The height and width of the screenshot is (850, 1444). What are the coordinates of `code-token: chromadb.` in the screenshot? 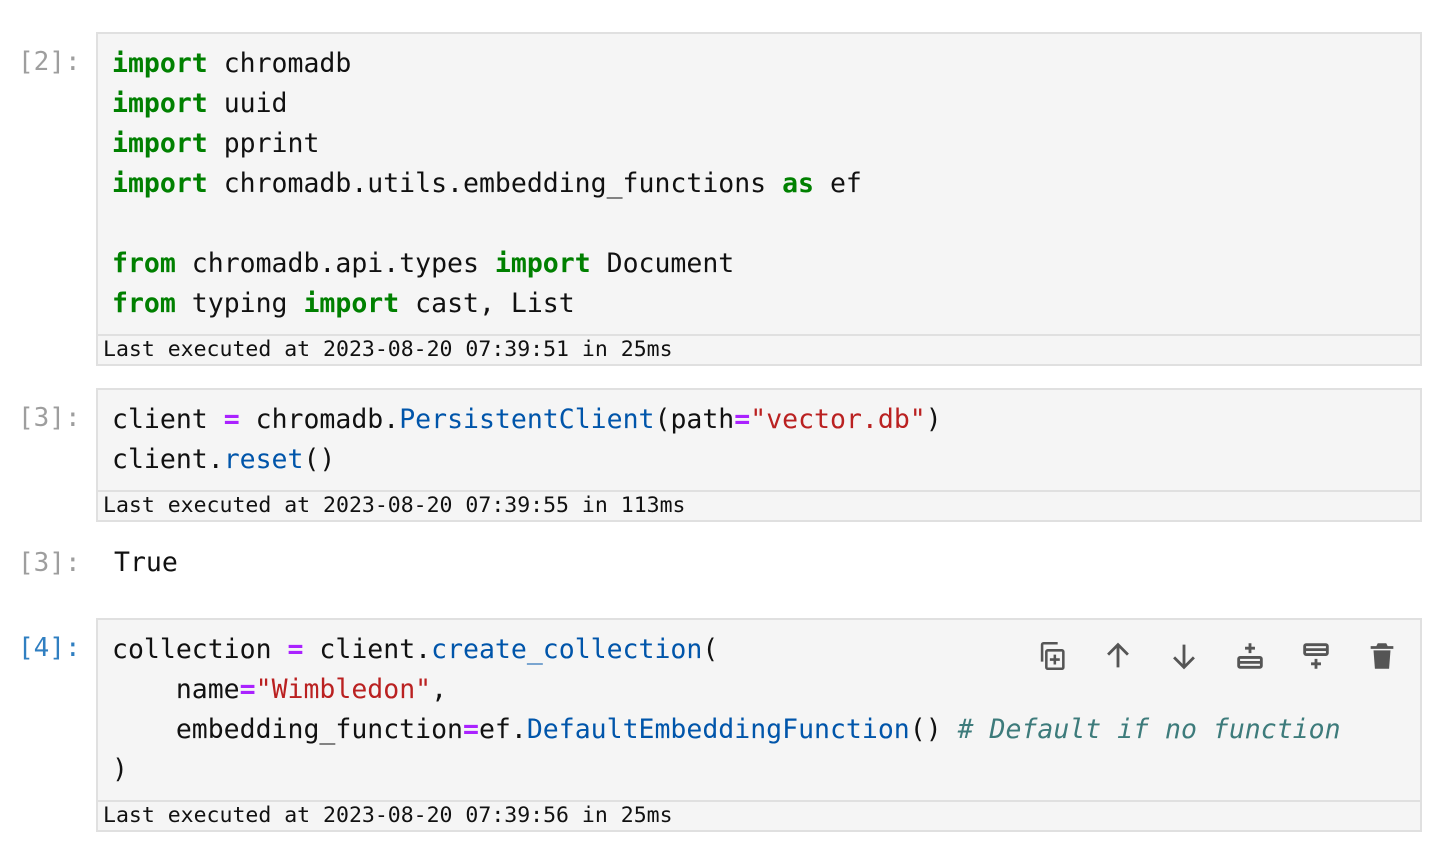 It's located at (319, 419).